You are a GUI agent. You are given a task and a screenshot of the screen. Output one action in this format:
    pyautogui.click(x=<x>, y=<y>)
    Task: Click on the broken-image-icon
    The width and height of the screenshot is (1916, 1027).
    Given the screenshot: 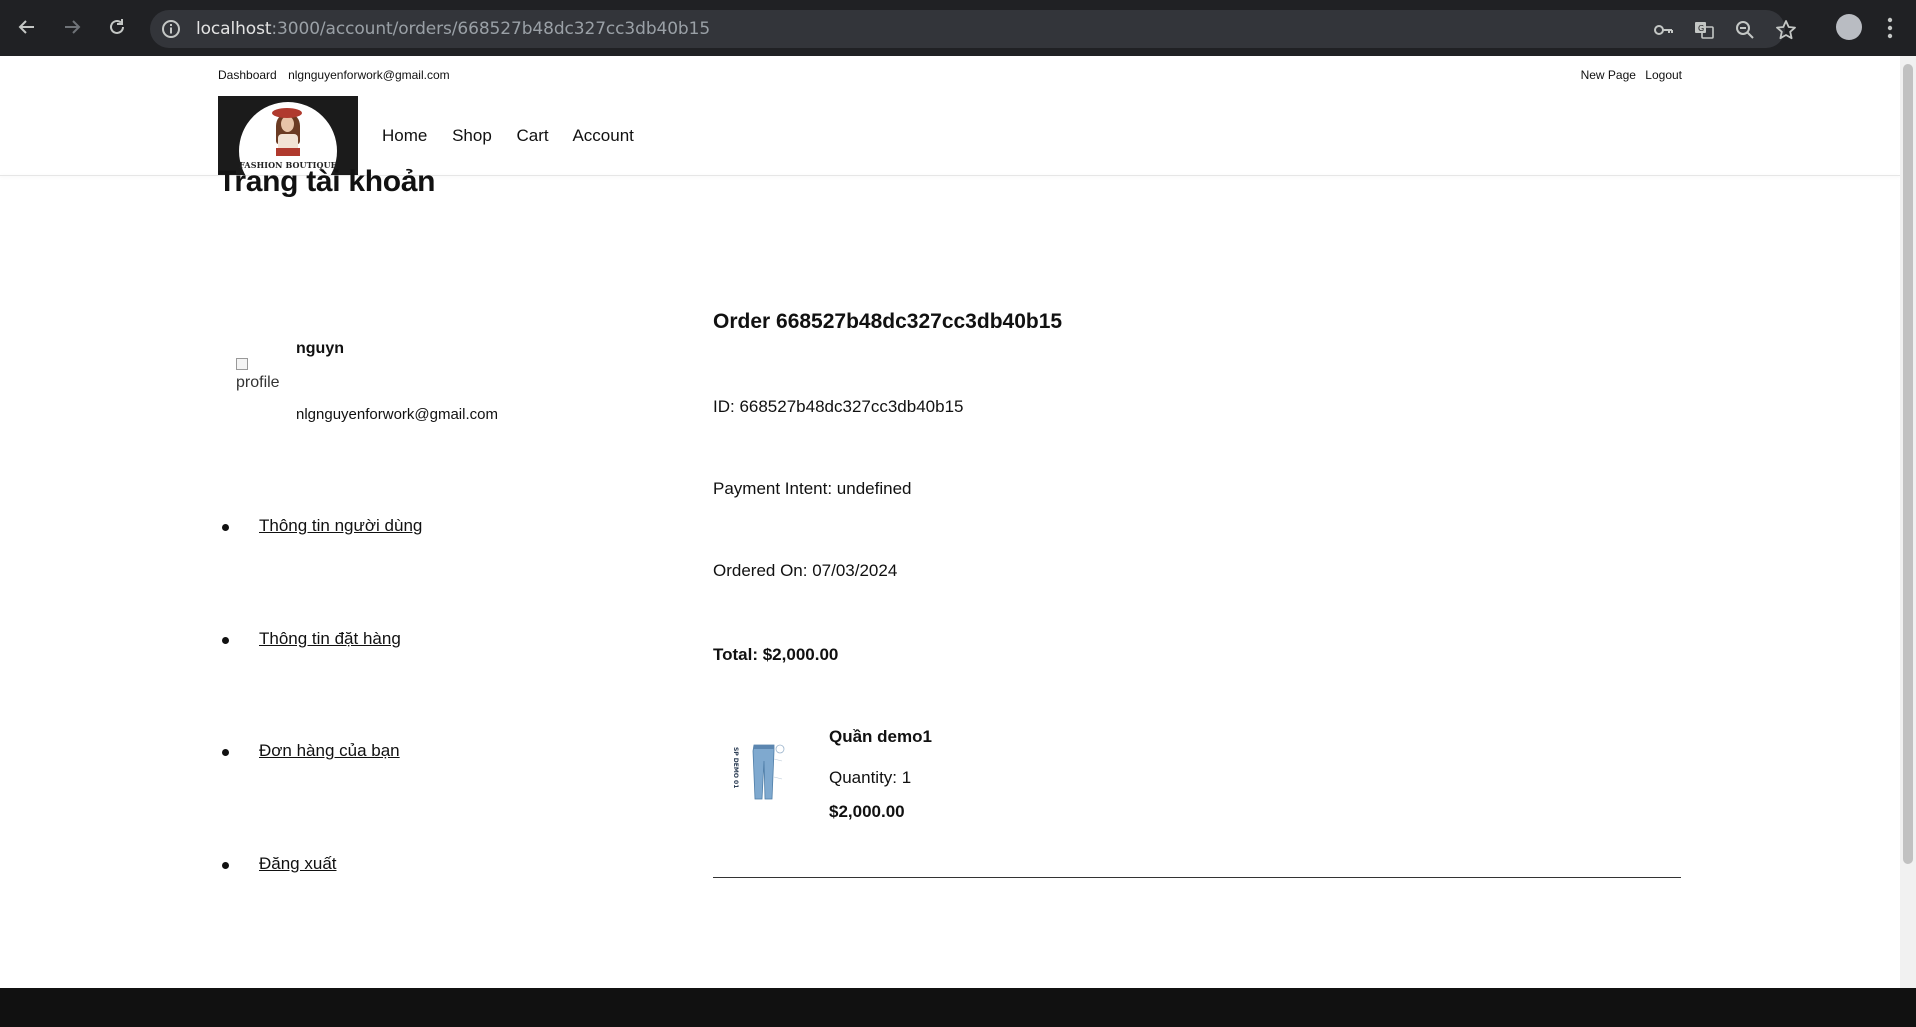 What is the action you would take?
    pyautogui.click(x=242, y=364)
    